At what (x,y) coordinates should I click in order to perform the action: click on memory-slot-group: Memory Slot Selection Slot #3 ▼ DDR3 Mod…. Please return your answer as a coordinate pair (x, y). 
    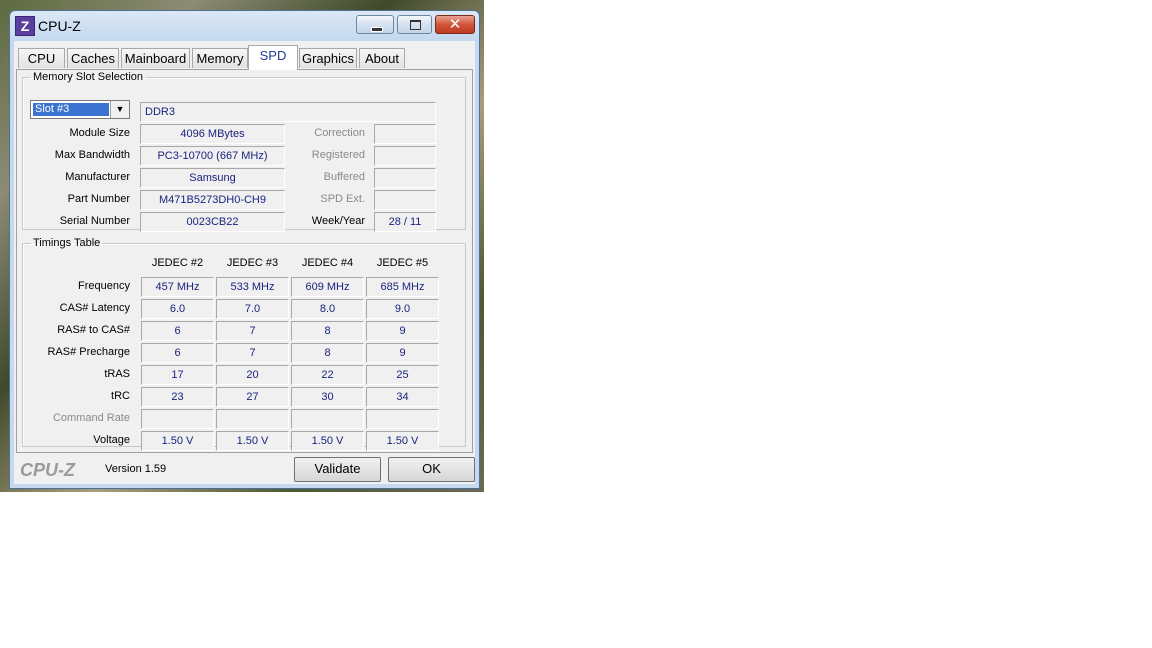
    Looking at the image, I should click on (244, 151).